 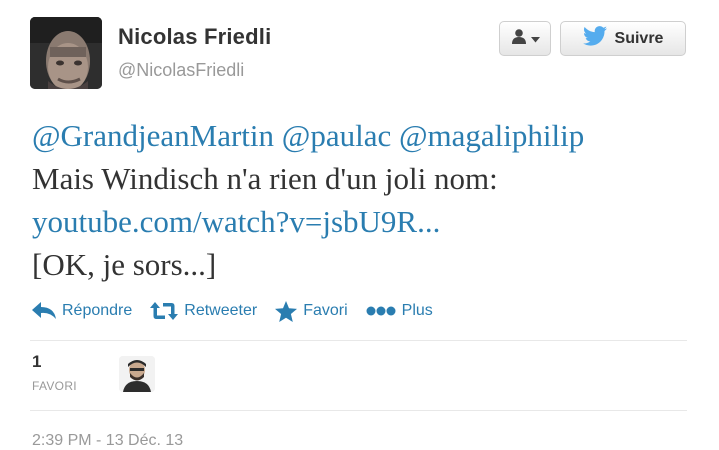 What do you see at coordinates (399, 311) in the screenshot?
I see `more-button: Plus` at bounding box center [399, 311].